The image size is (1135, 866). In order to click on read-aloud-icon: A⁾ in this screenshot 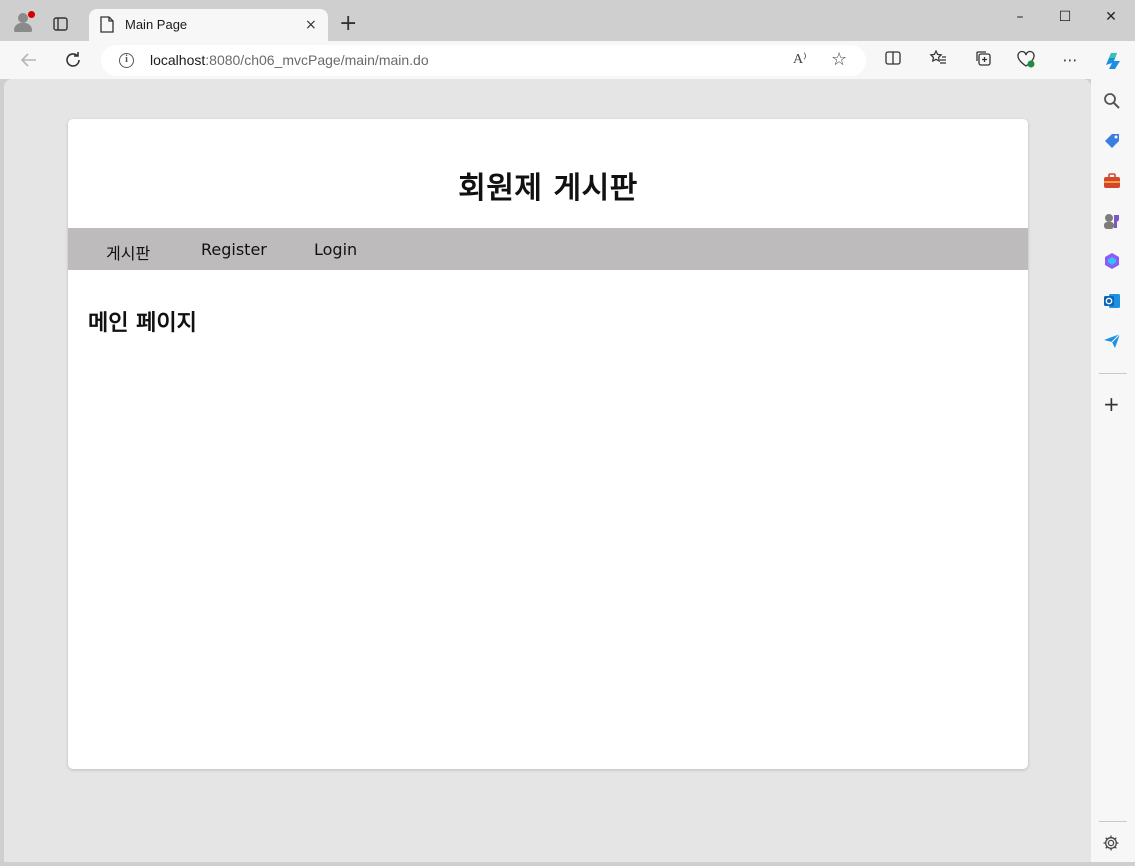, I will do `click(800, 59)`.